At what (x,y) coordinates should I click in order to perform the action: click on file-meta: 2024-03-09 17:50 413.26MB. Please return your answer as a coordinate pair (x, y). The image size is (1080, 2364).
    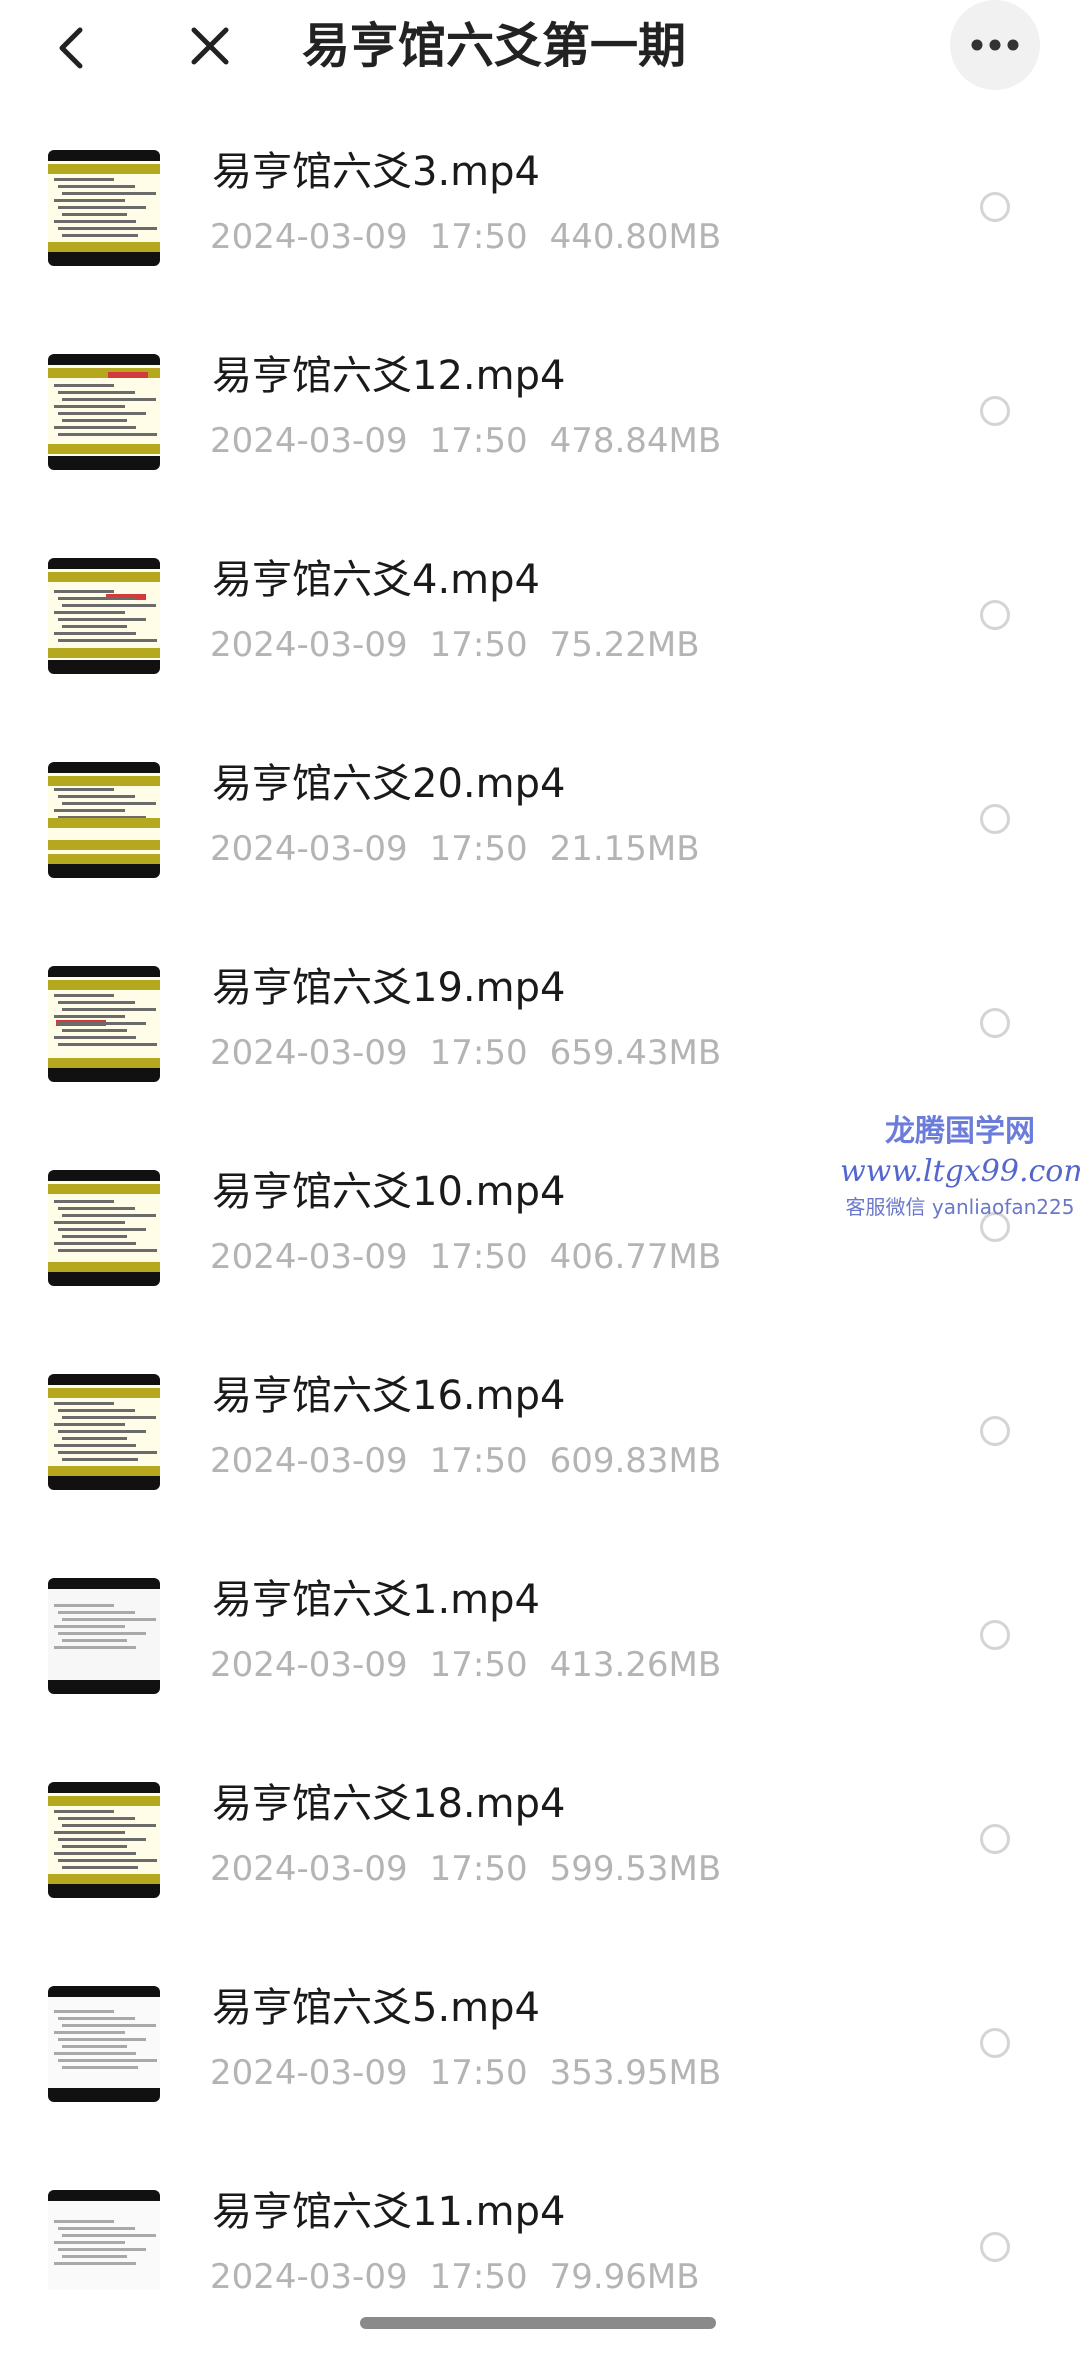
    Looking at the image, I should click on (465, 1665).